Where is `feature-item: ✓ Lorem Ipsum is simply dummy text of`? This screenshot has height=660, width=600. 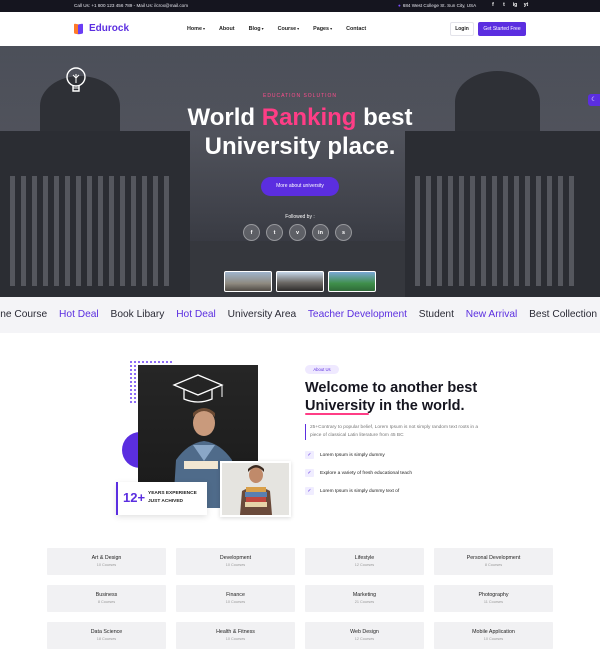 feature-item: ✓ Lorem Ipsum is simply dummy text of is located at coordinates (358, 491).